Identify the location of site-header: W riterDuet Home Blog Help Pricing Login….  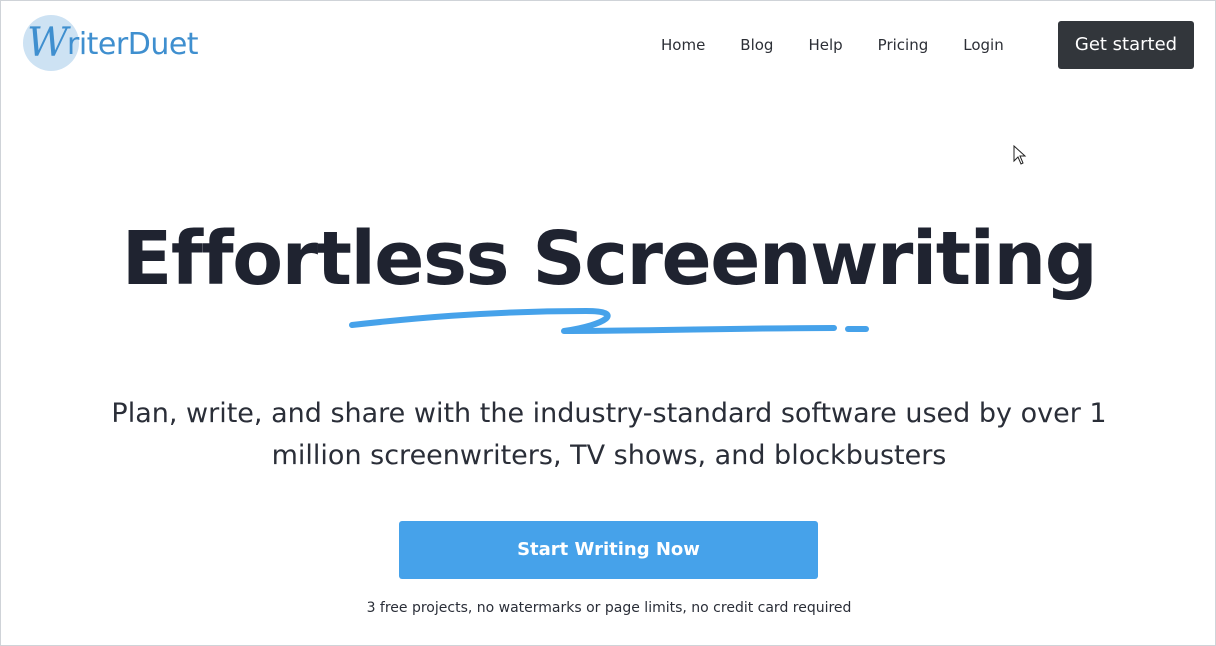
(608, 46).